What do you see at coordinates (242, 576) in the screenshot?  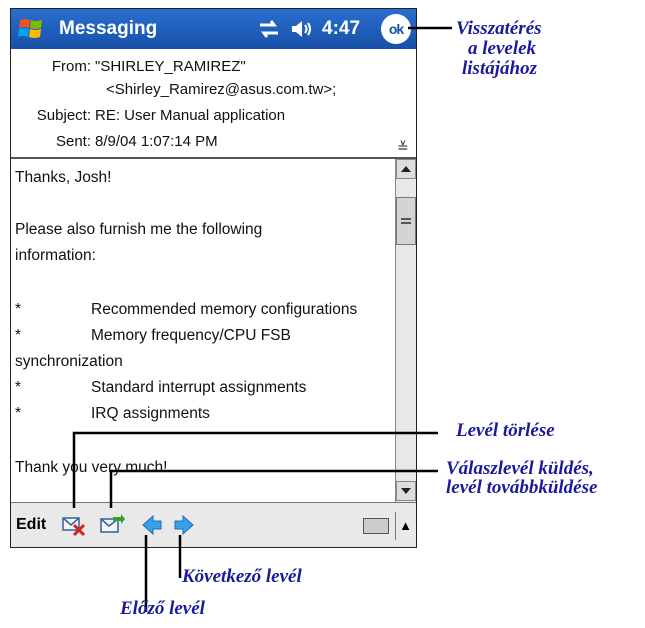 I see `annotation-next: Következő levél` at bounding box center [242, 576].